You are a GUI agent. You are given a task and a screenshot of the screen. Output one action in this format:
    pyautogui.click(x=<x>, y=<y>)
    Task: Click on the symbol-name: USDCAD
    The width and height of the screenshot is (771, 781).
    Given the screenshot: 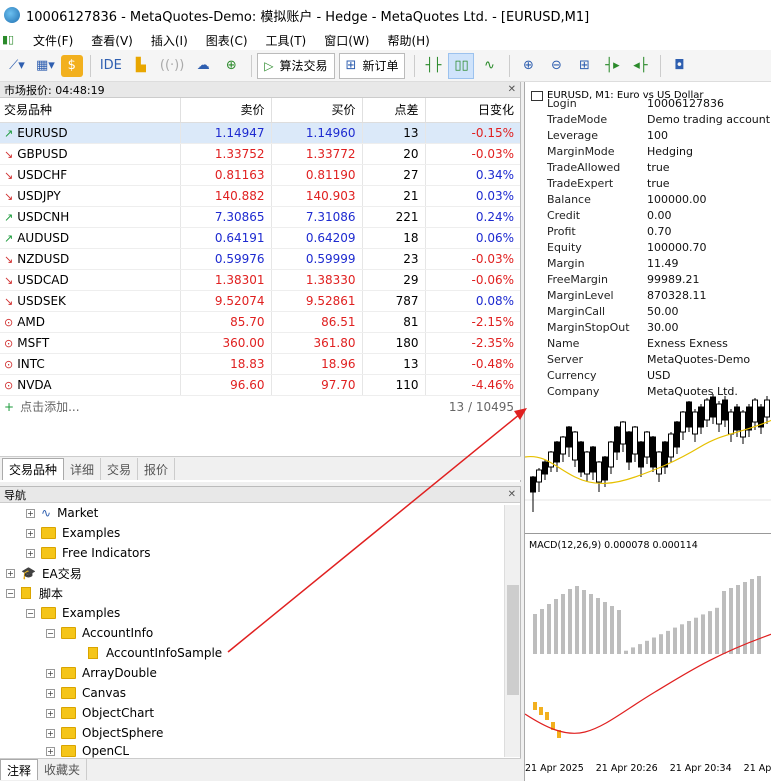 What is the action you would take?
    pyautogui.click(x=43, y=279)
    